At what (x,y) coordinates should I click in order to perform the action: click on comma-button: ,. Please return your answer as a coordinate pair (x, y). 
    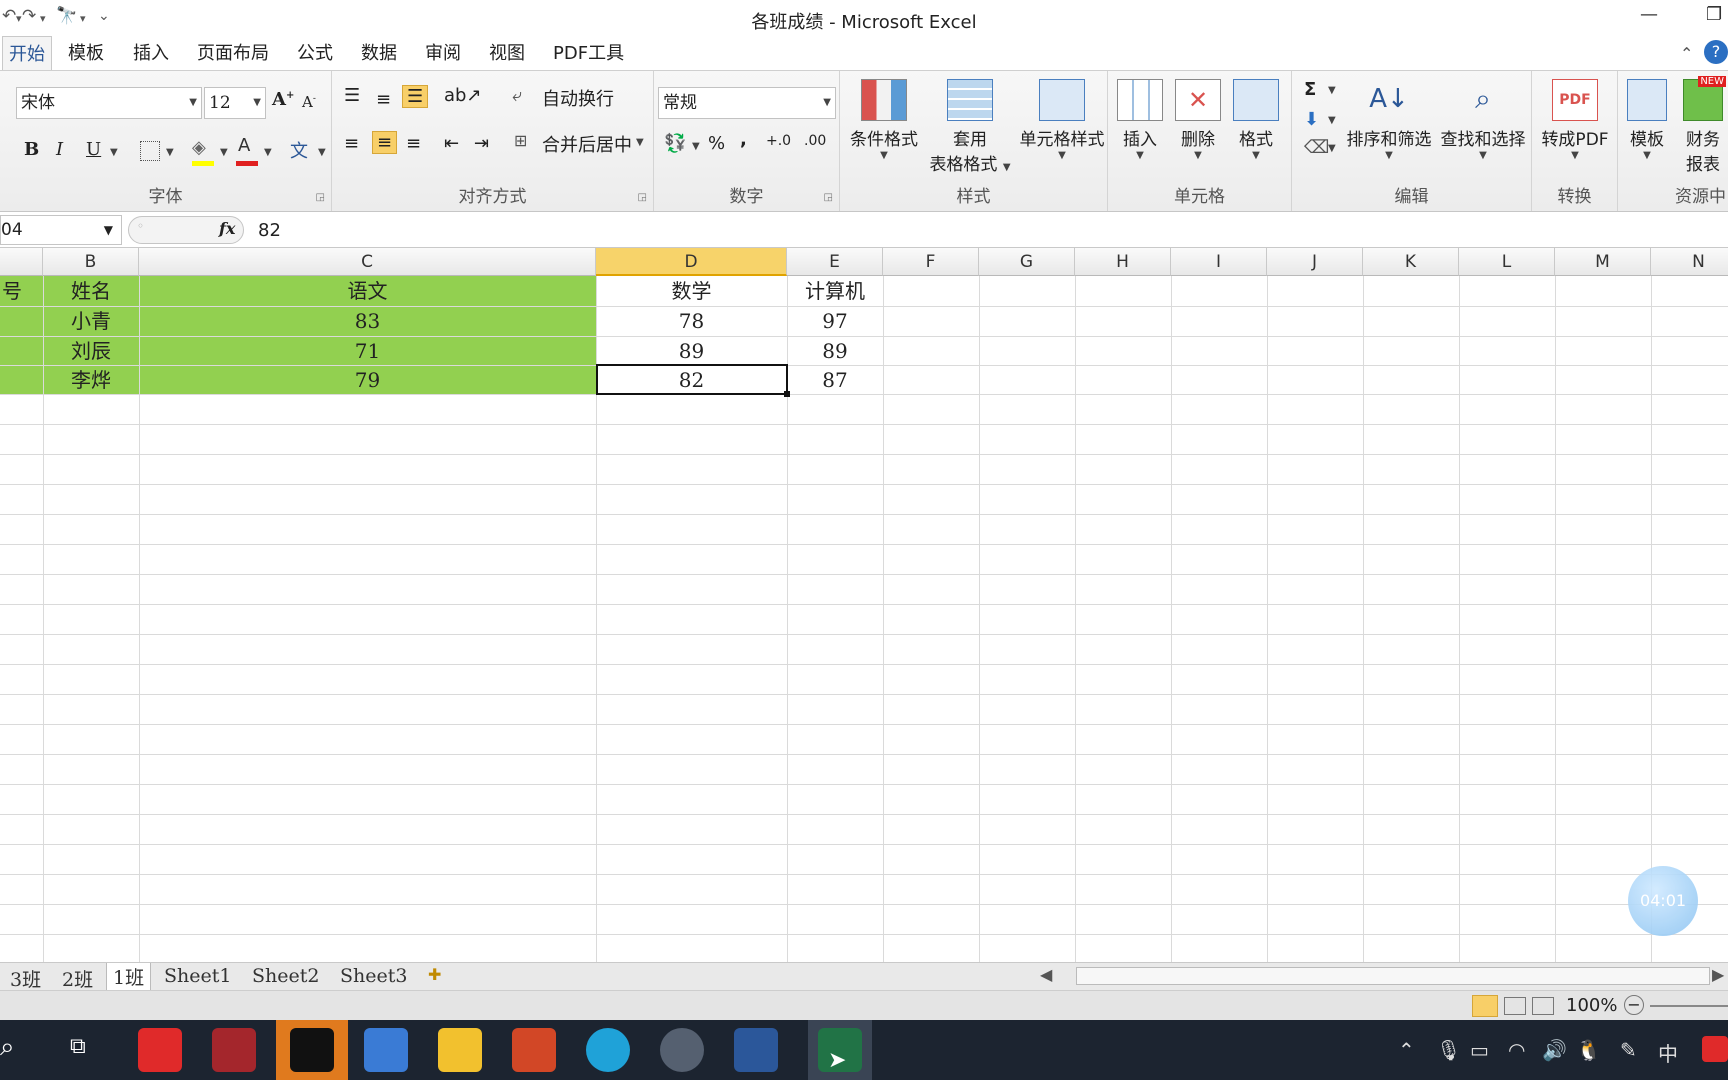
    Looking at the image, I should click on (743, 139).